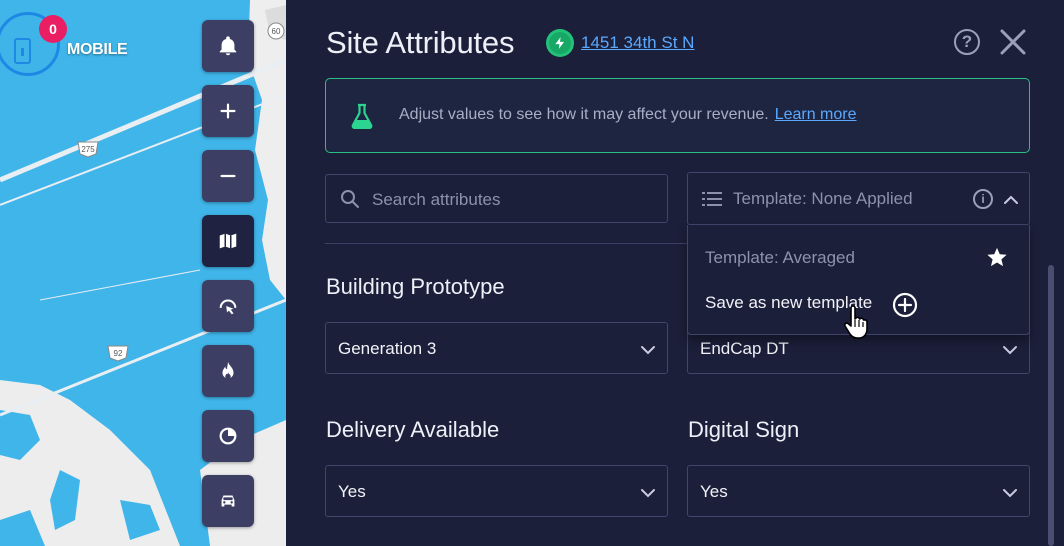 This screenshot has height=546, width=1064. I want to click on map-layers-button, so click(228, 241).